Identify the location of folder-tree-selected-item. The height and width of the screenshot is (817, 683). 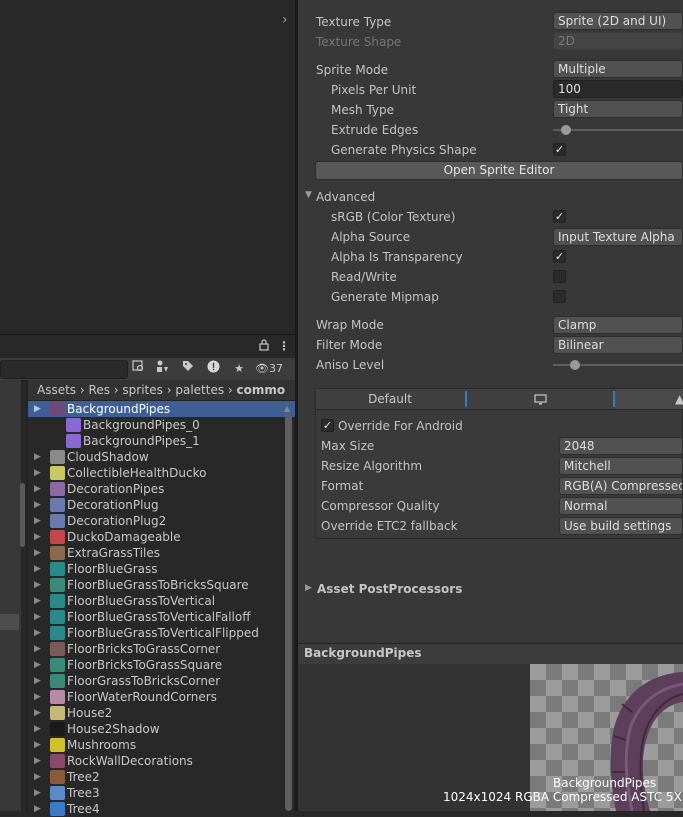
(9, 622).